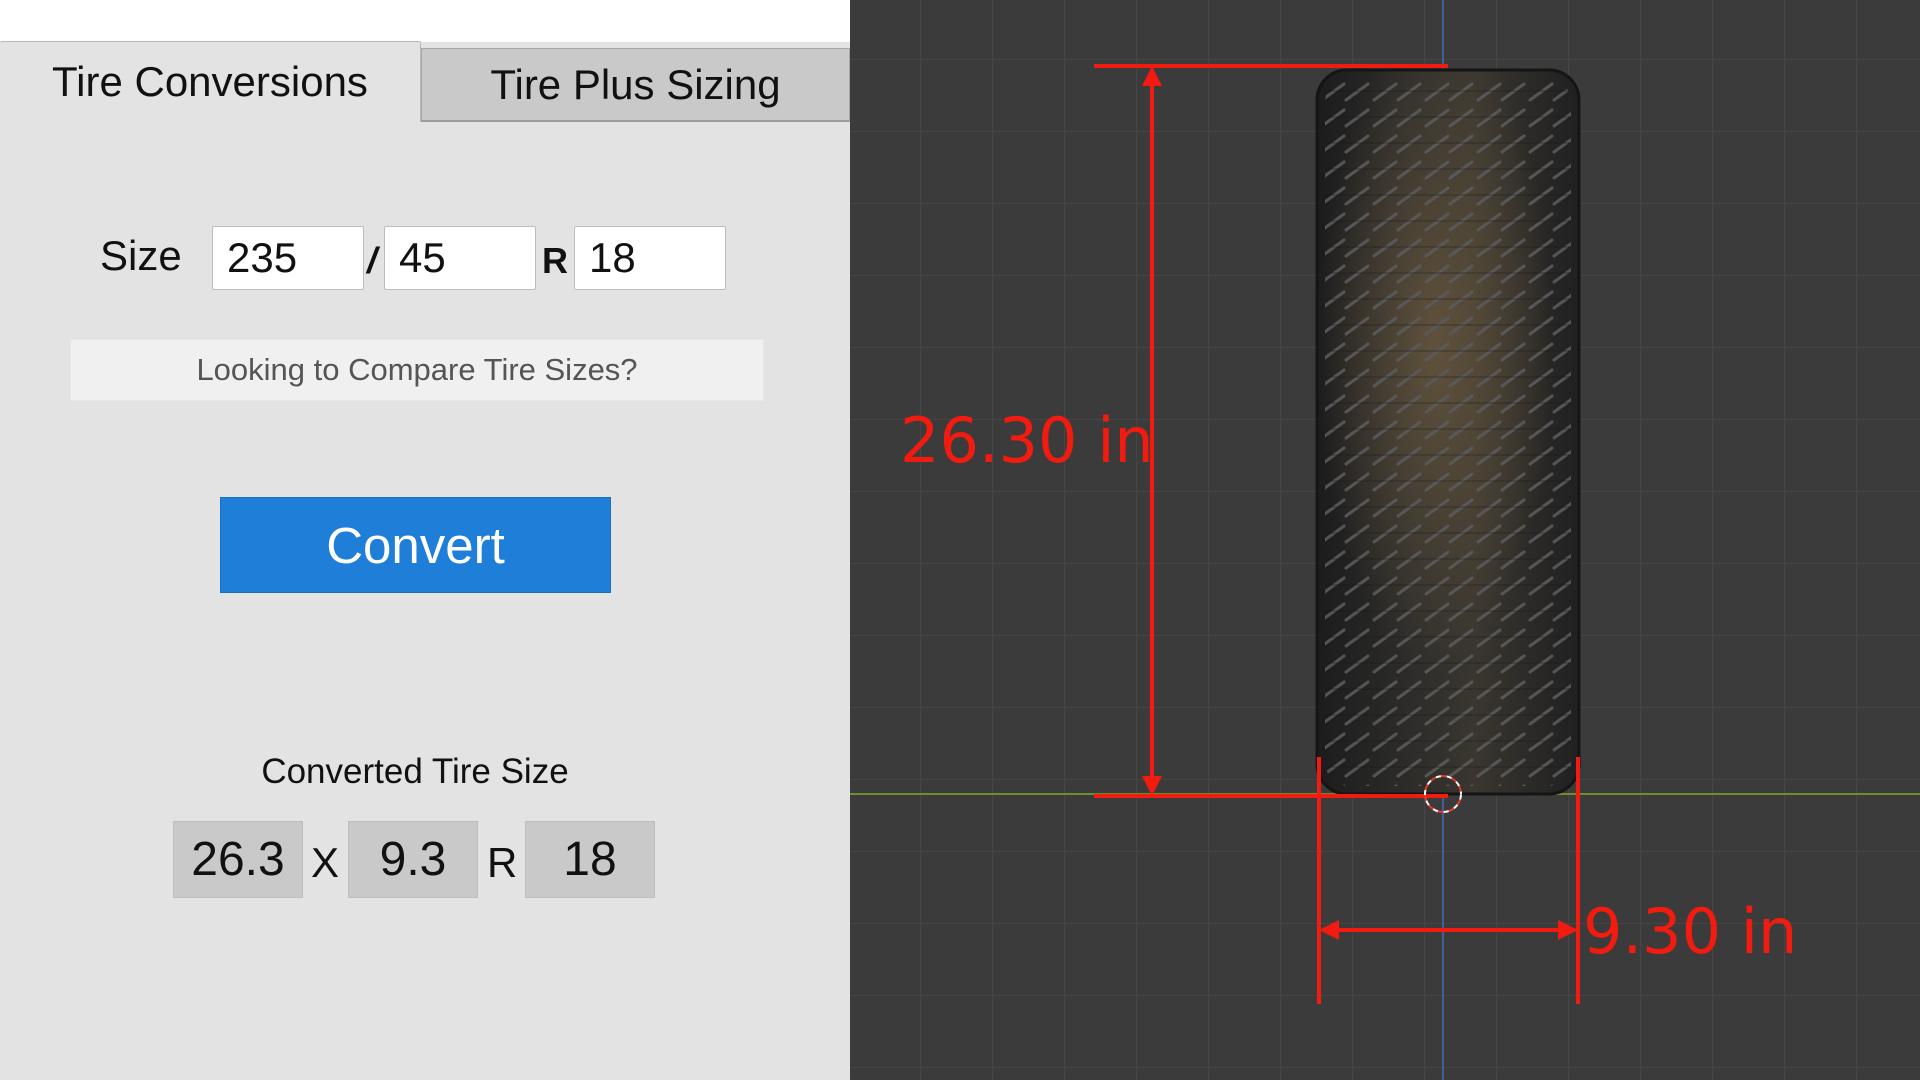 This screenshot has width=1920, height=1080. Describe the element at coordinates (502, 862) in the screenshot. I see `result-r-separator: R` at that location.